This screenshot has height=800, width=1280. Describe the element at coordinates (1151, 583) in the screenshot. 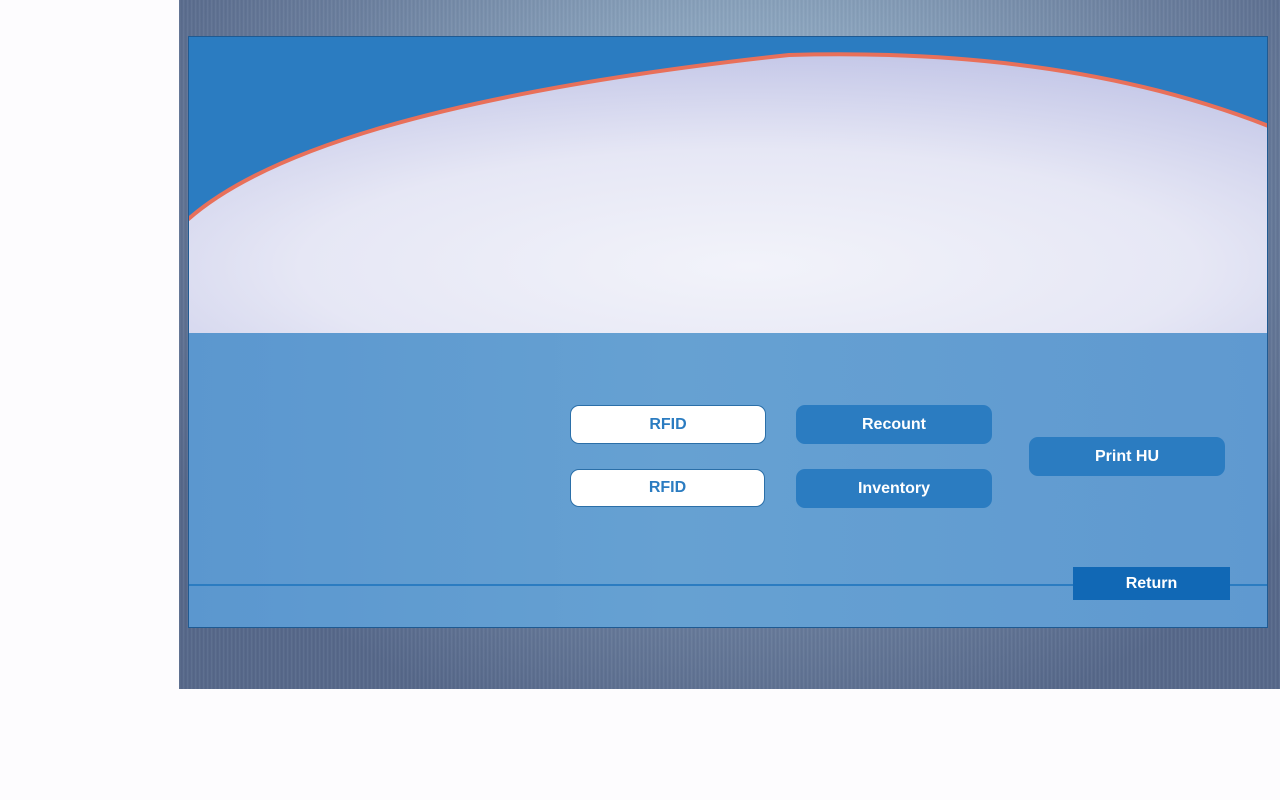

I see `return-button: Return` at that location.